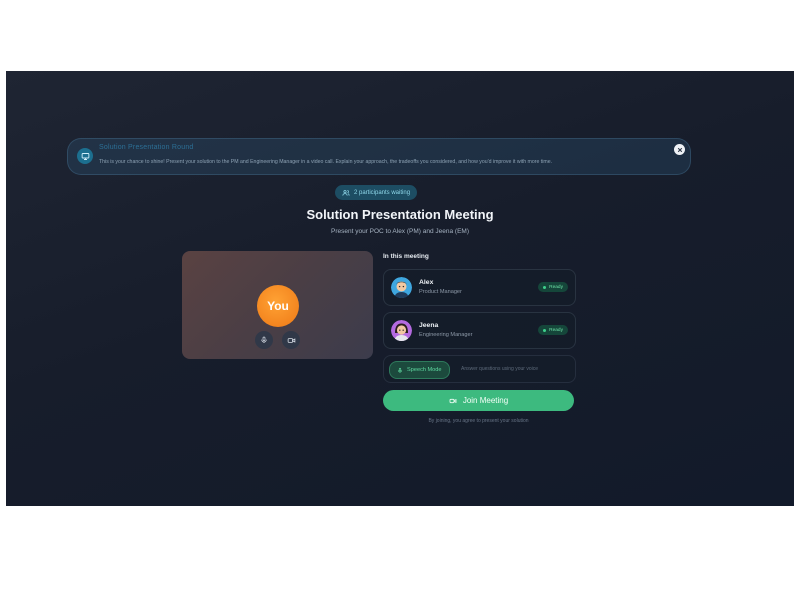  I want to click on camera-button, so click(291, 340).